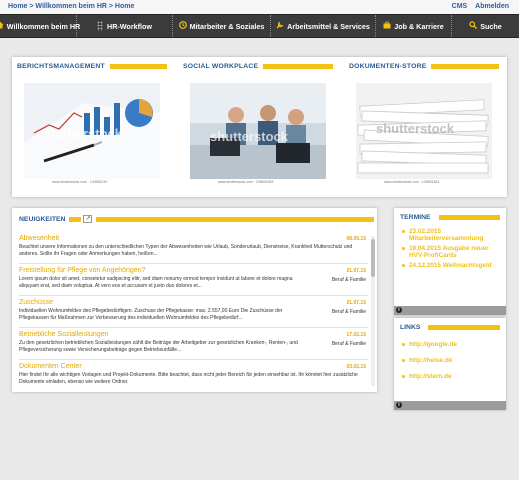 This screenshot has height=480, width=519. What do you see at coordinates (182, 26) in the screenshot?
I see `clock-icon` at bounding box center [182, 26].